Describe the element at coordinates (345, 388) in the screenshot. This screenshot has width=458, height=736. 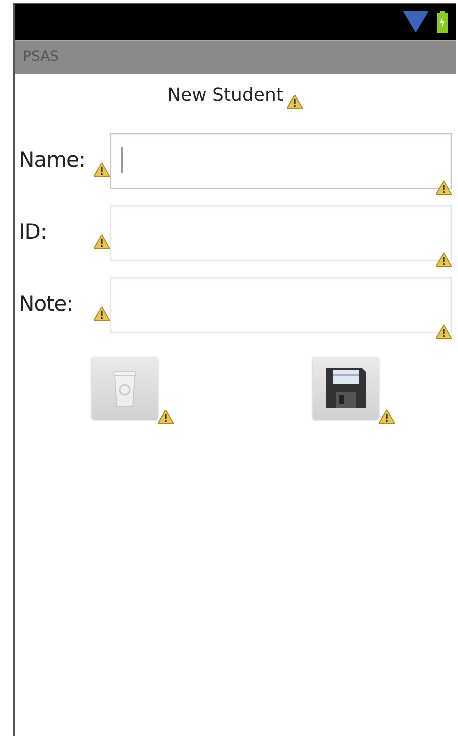
I see `save-button` at that location.